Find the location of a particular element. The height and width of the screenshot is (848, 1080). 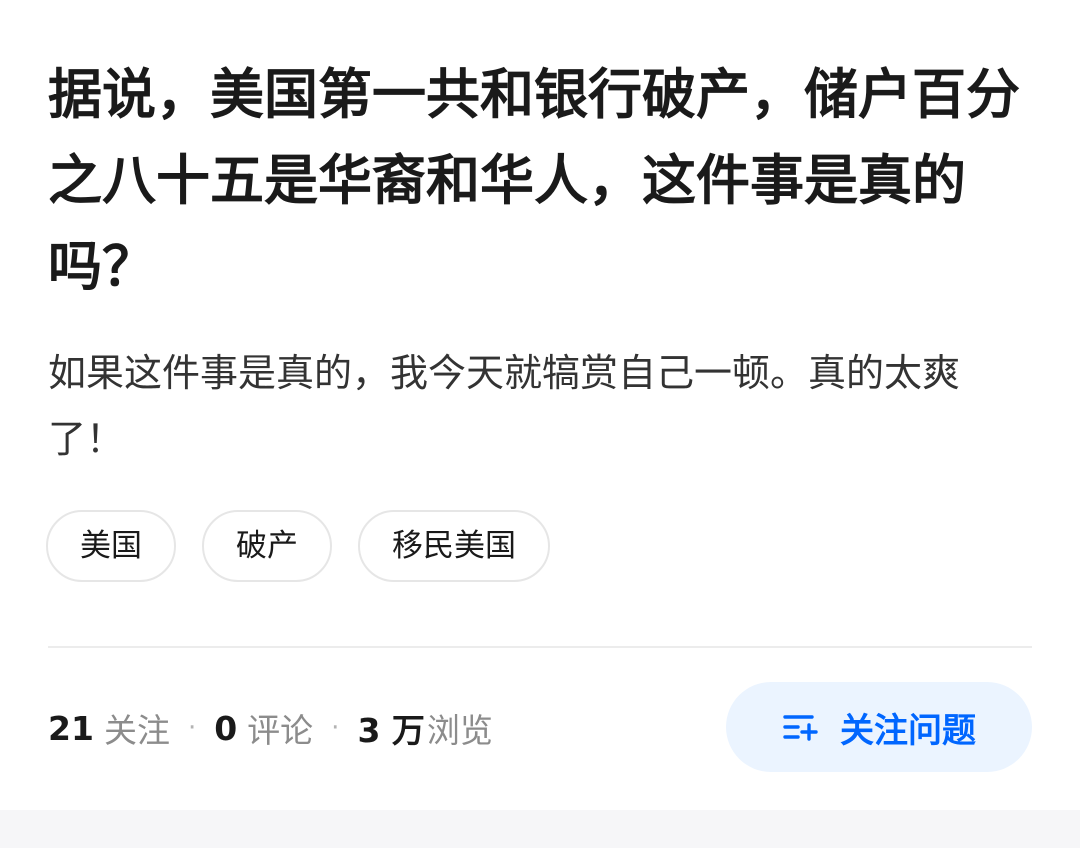

follow-question-button: 关注问题 is located at coordinates (879, 727).